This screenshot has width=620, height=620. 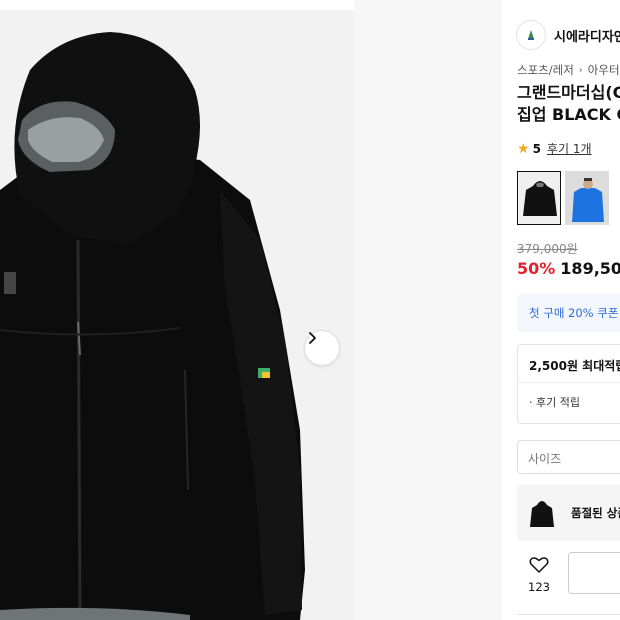 What do you see at coordinates (554, 402) in the screenshot?
I see `review-points: · 후기 적립` at bounding box center [554, 402].